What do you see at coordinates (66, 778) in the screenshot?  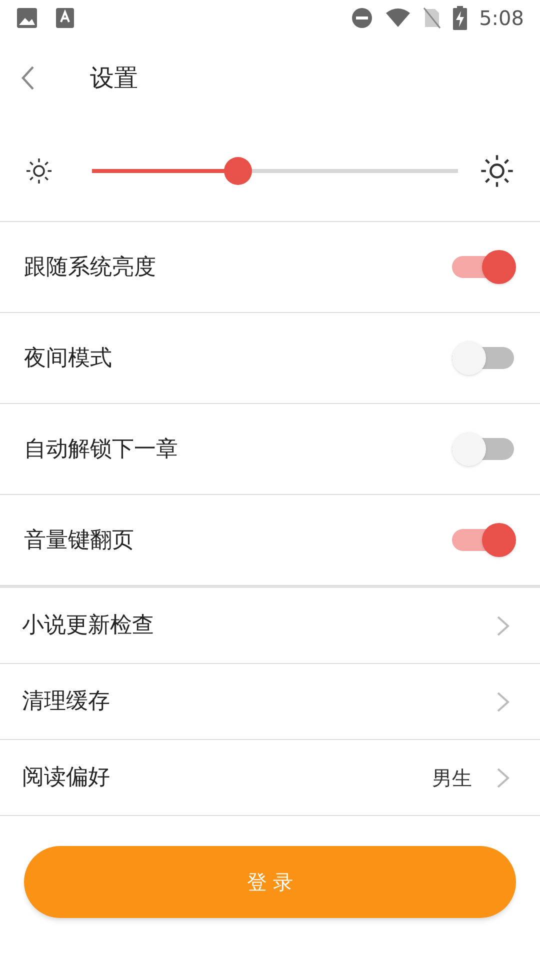 I see `menu-item-label: 阅读偏好` at bounding box center [66, 778].